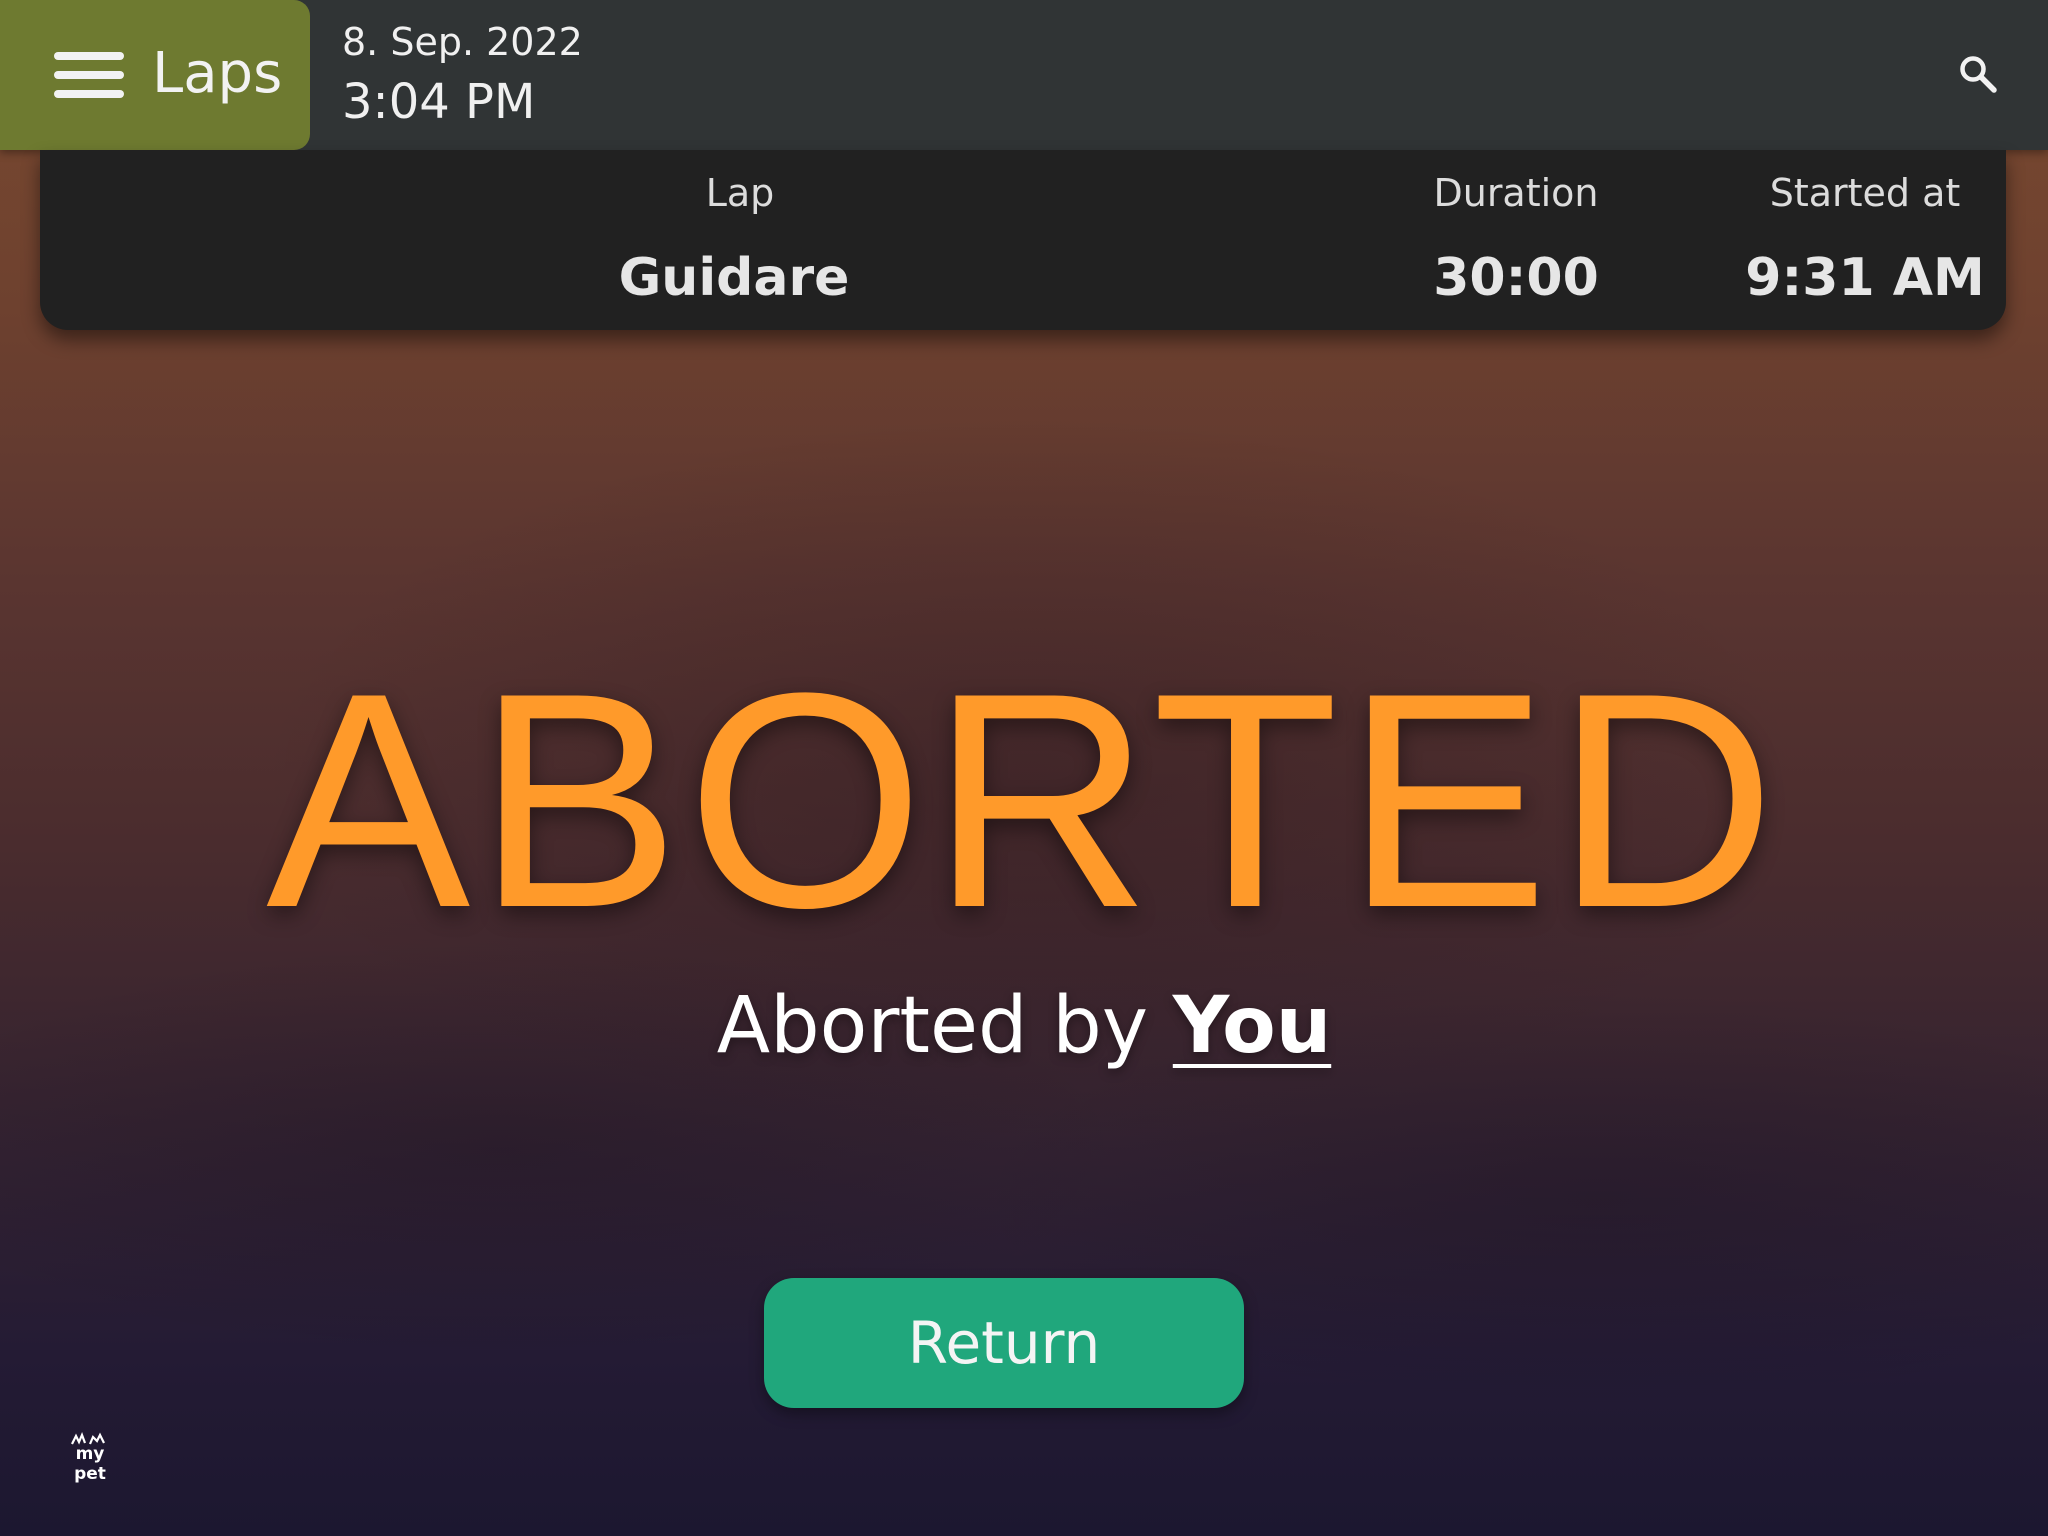 Image resolution: width=2048 pixels, height=1536 pixels. I want to click on status-subtitle: Aborted by You, so click(1024, 1026).